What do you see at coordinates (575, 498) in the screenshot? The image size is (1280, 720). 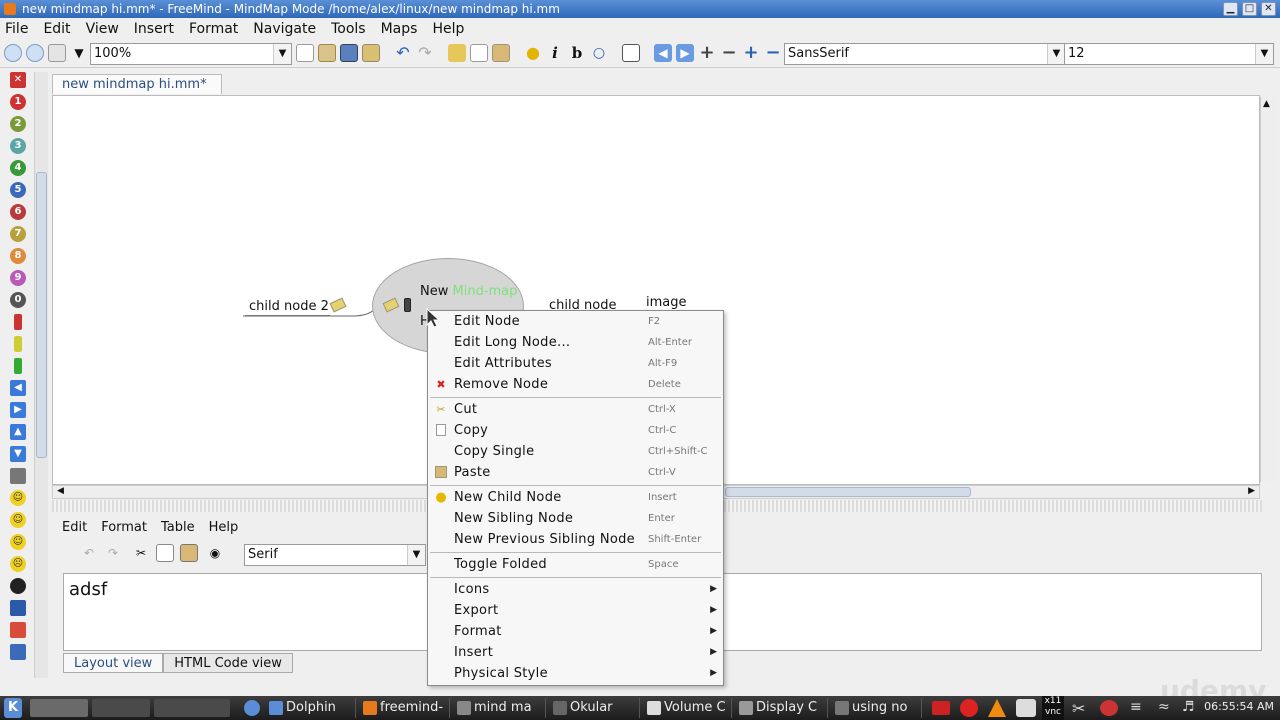 I see `menu-item-new-child-node: ● New Child Node Insert` at bounding box center [575, 498].